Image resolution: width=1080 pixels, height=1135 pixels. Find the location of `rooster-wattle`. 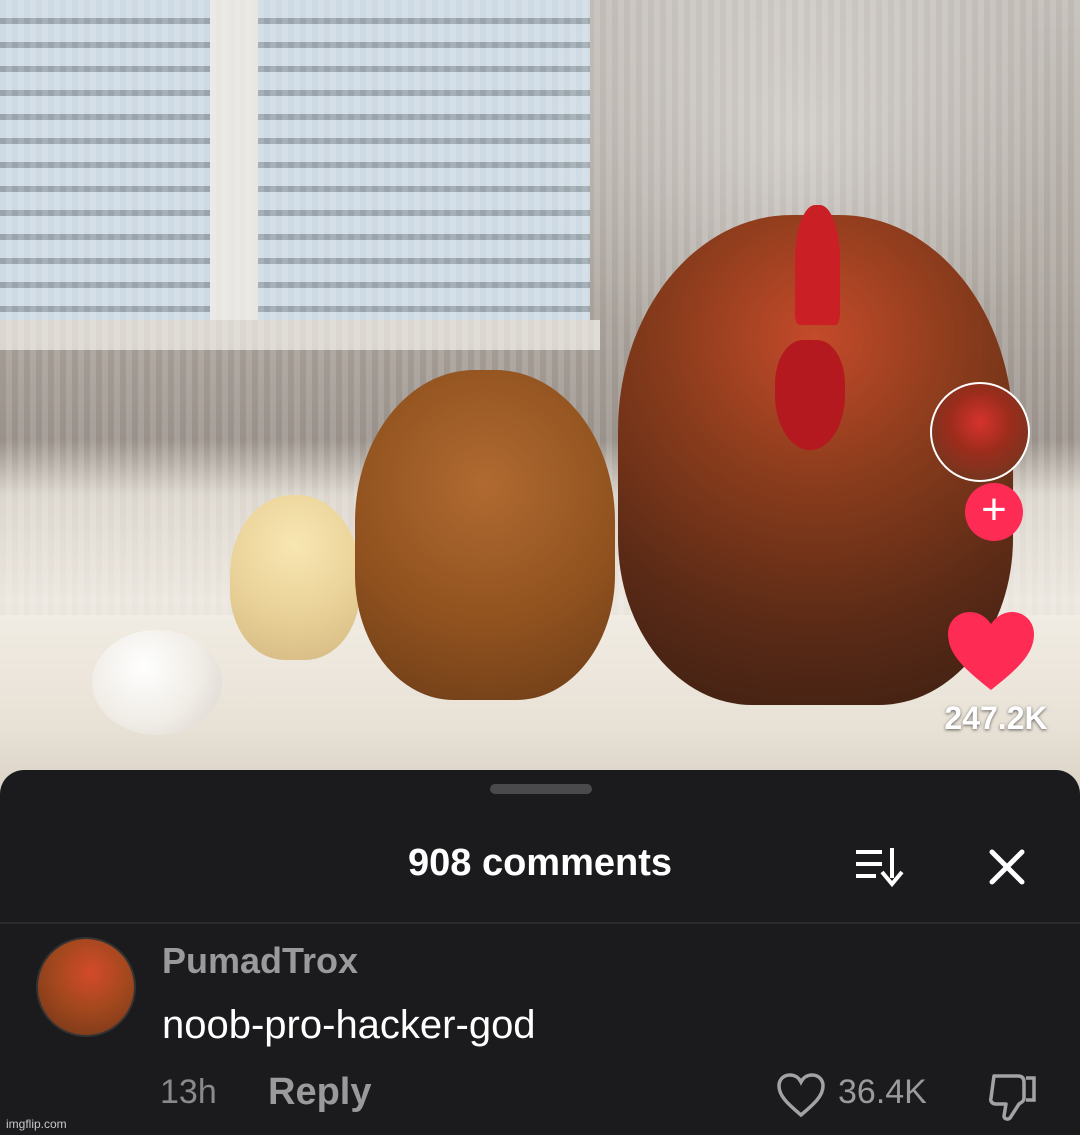

rooster-wattle is located at coordinates (810, 395).